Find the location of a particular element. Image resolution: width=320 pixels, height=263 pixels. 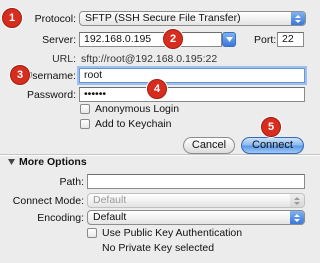

anonymous-login-label: Anonymous Login is located at coordinates (137, 109).